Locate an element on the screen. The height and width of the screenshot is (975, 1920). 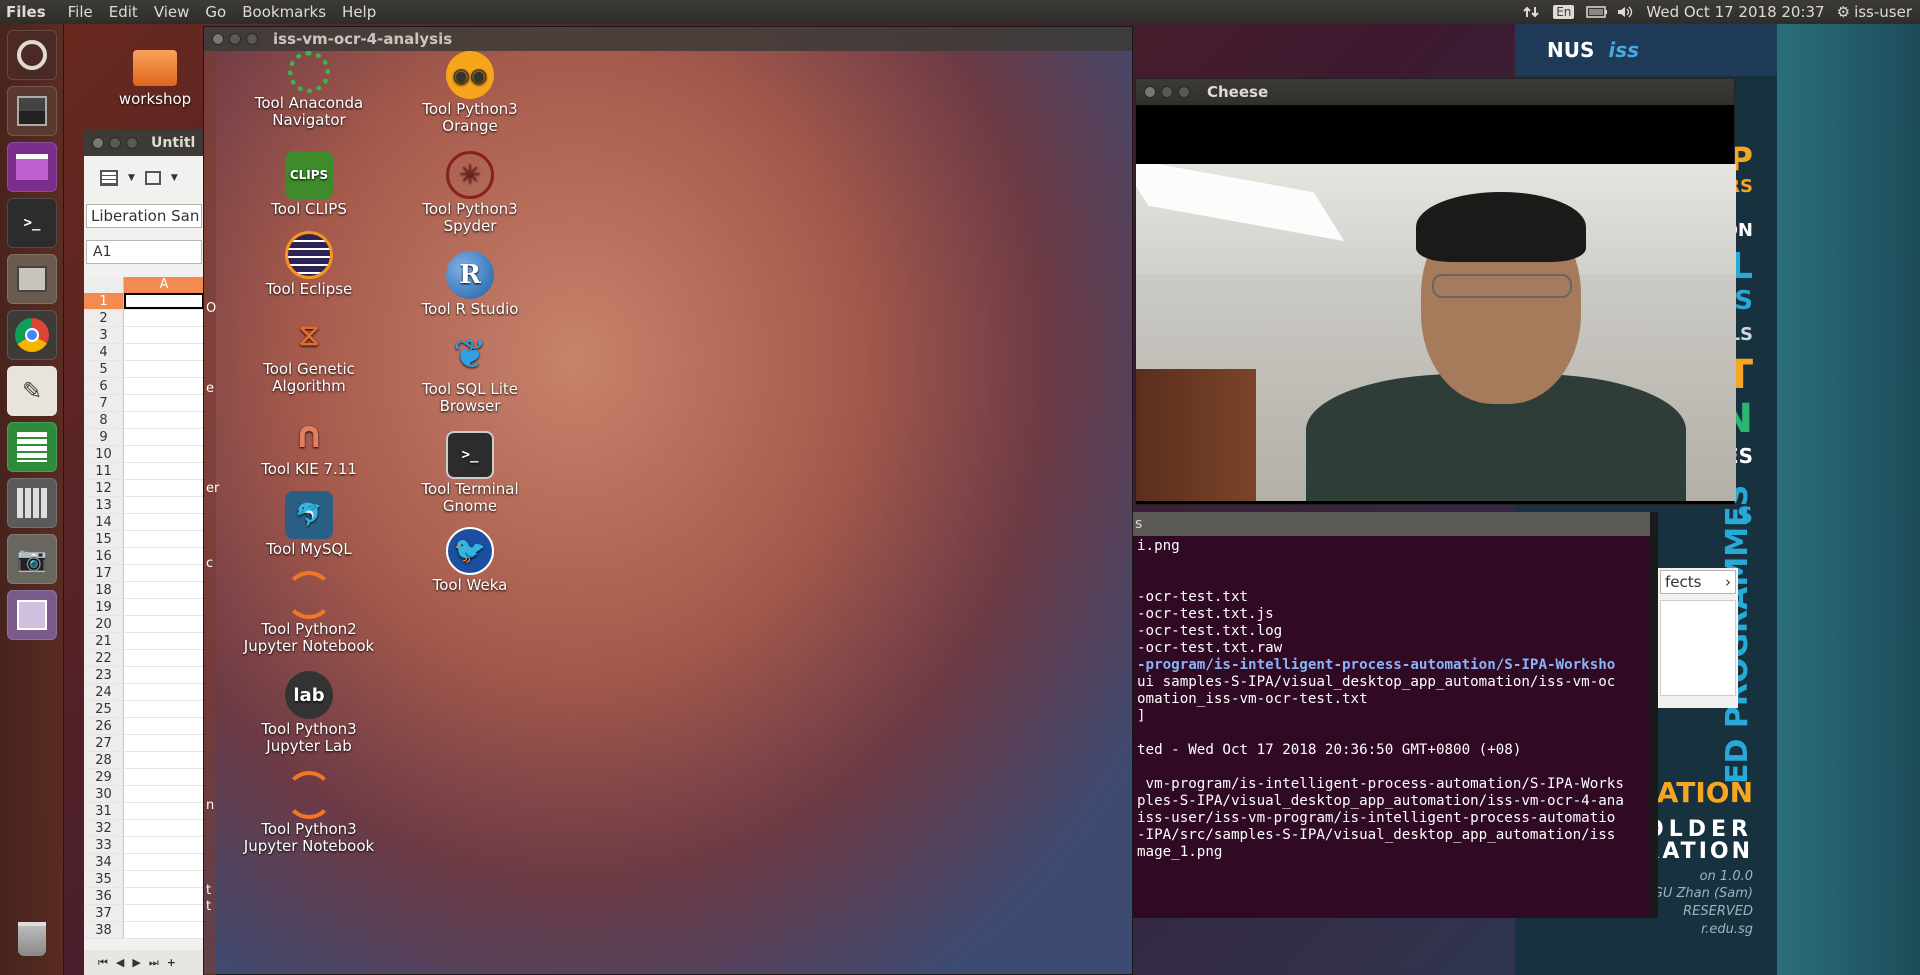
launcher-terminal: >_ is located at coordinates (32, 223).